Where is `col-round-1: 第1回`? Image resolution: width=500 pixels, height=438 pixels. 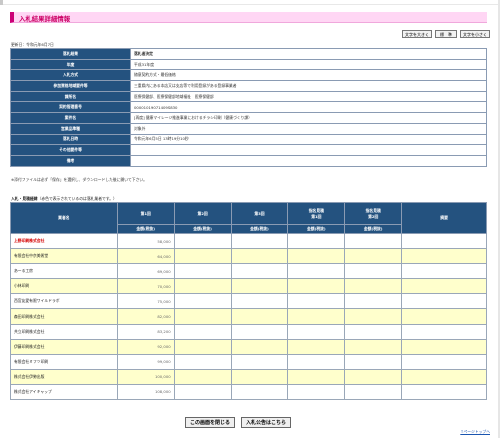 col-round-1: 第1回 is located at coordinates (145, 213).